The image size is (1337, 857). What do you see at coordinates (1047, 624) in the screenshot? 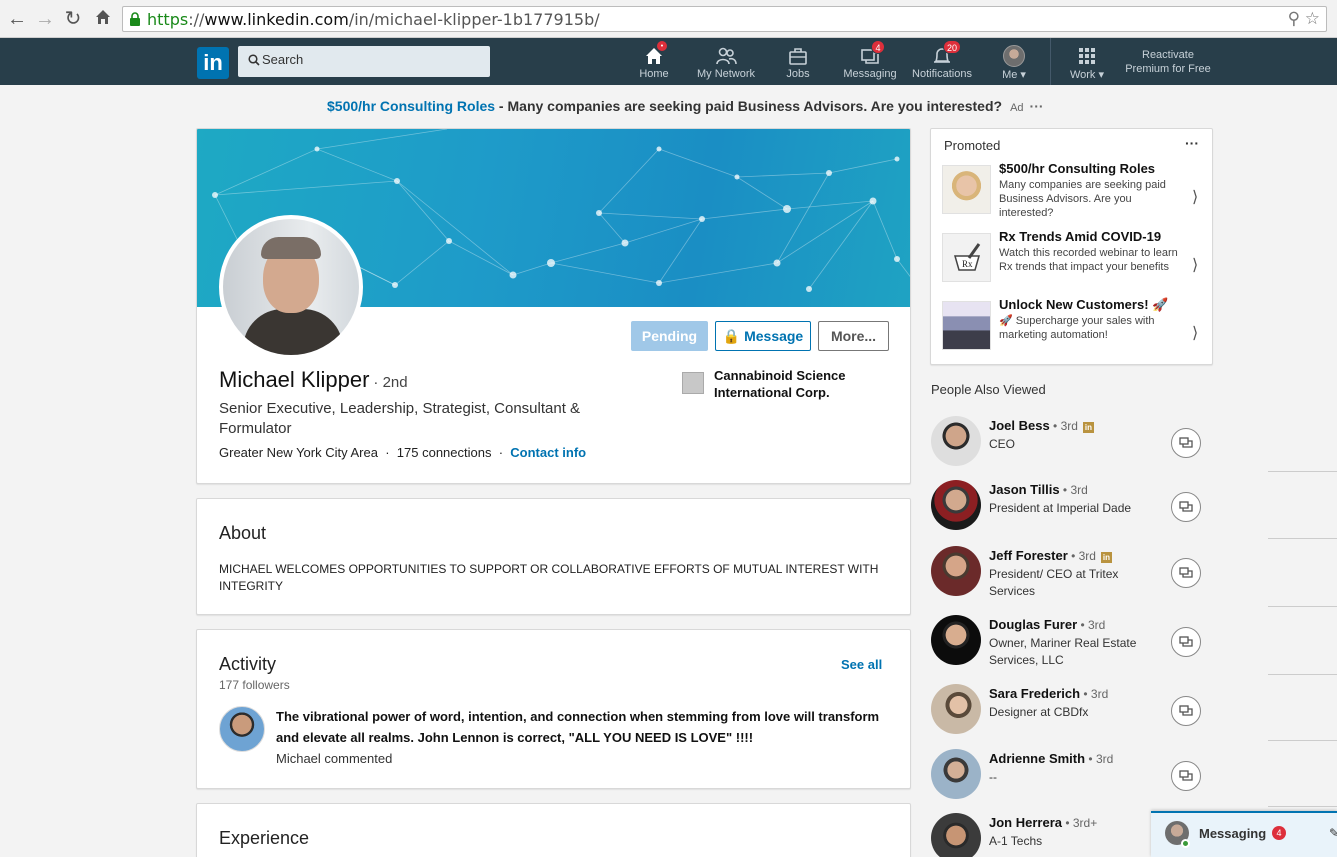
I see `person-name-row: Douglas Furer • 3rd` at bounding box center [1047, 624].